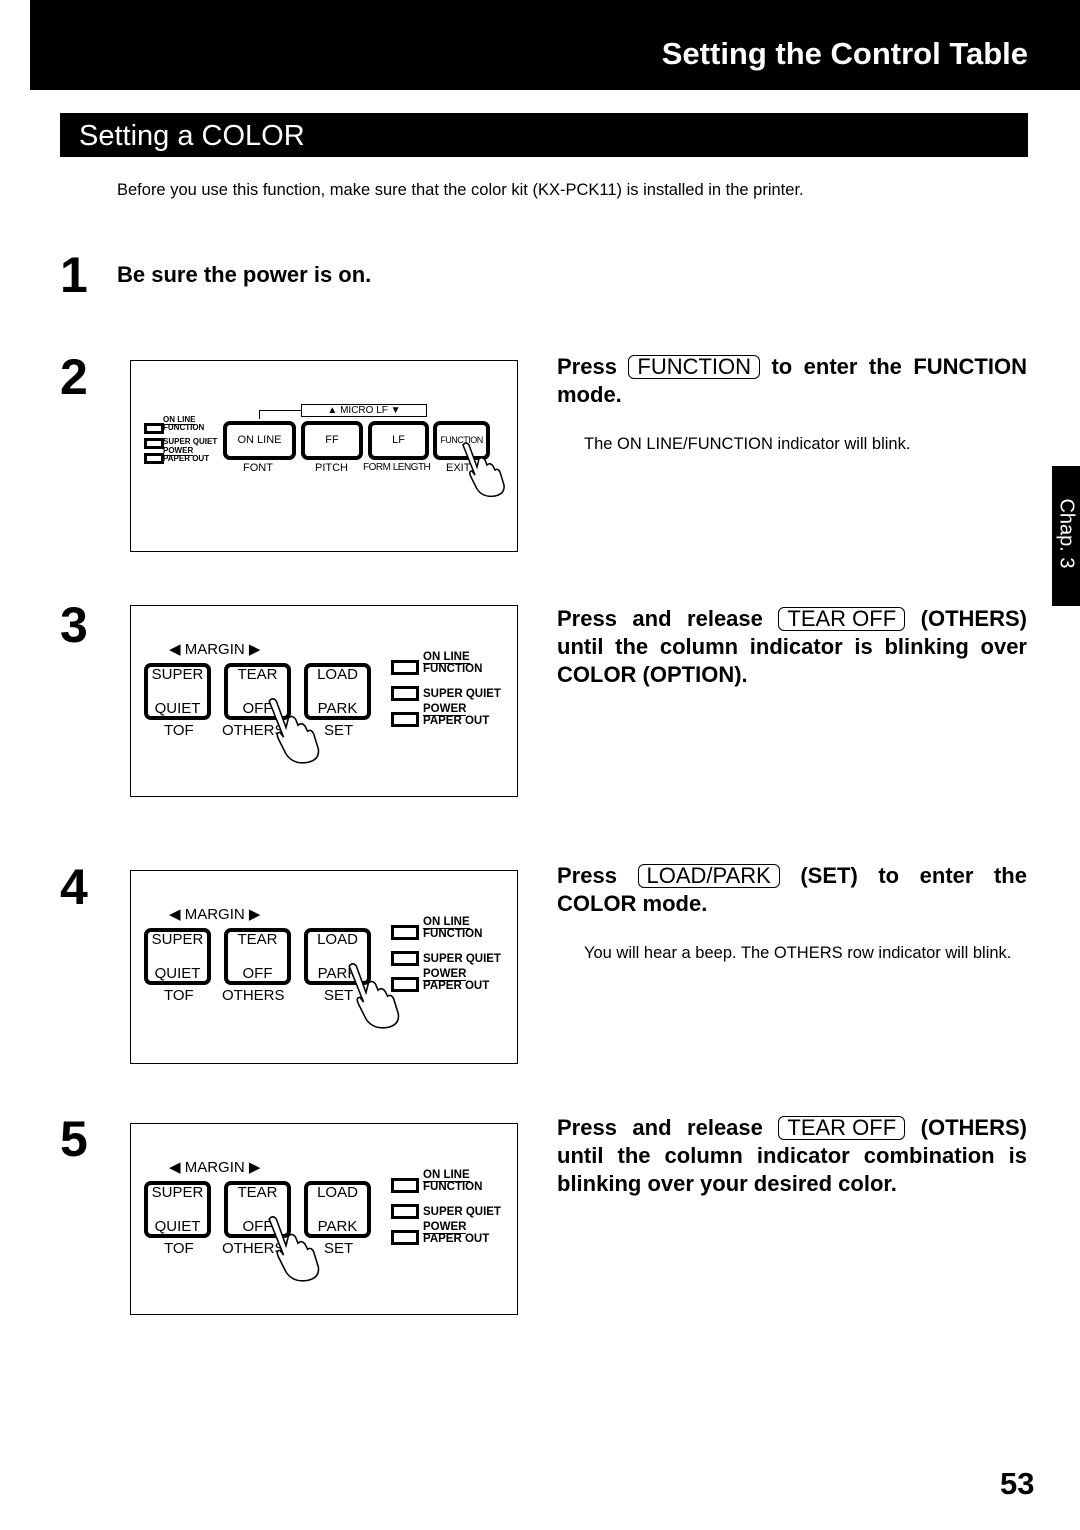 This screenshot has height=1530, width=1080. What do you see at coordinates (1017, 1483) in the screenshot?
I see `page-number: 53` at bounding box center [1017, 1483].